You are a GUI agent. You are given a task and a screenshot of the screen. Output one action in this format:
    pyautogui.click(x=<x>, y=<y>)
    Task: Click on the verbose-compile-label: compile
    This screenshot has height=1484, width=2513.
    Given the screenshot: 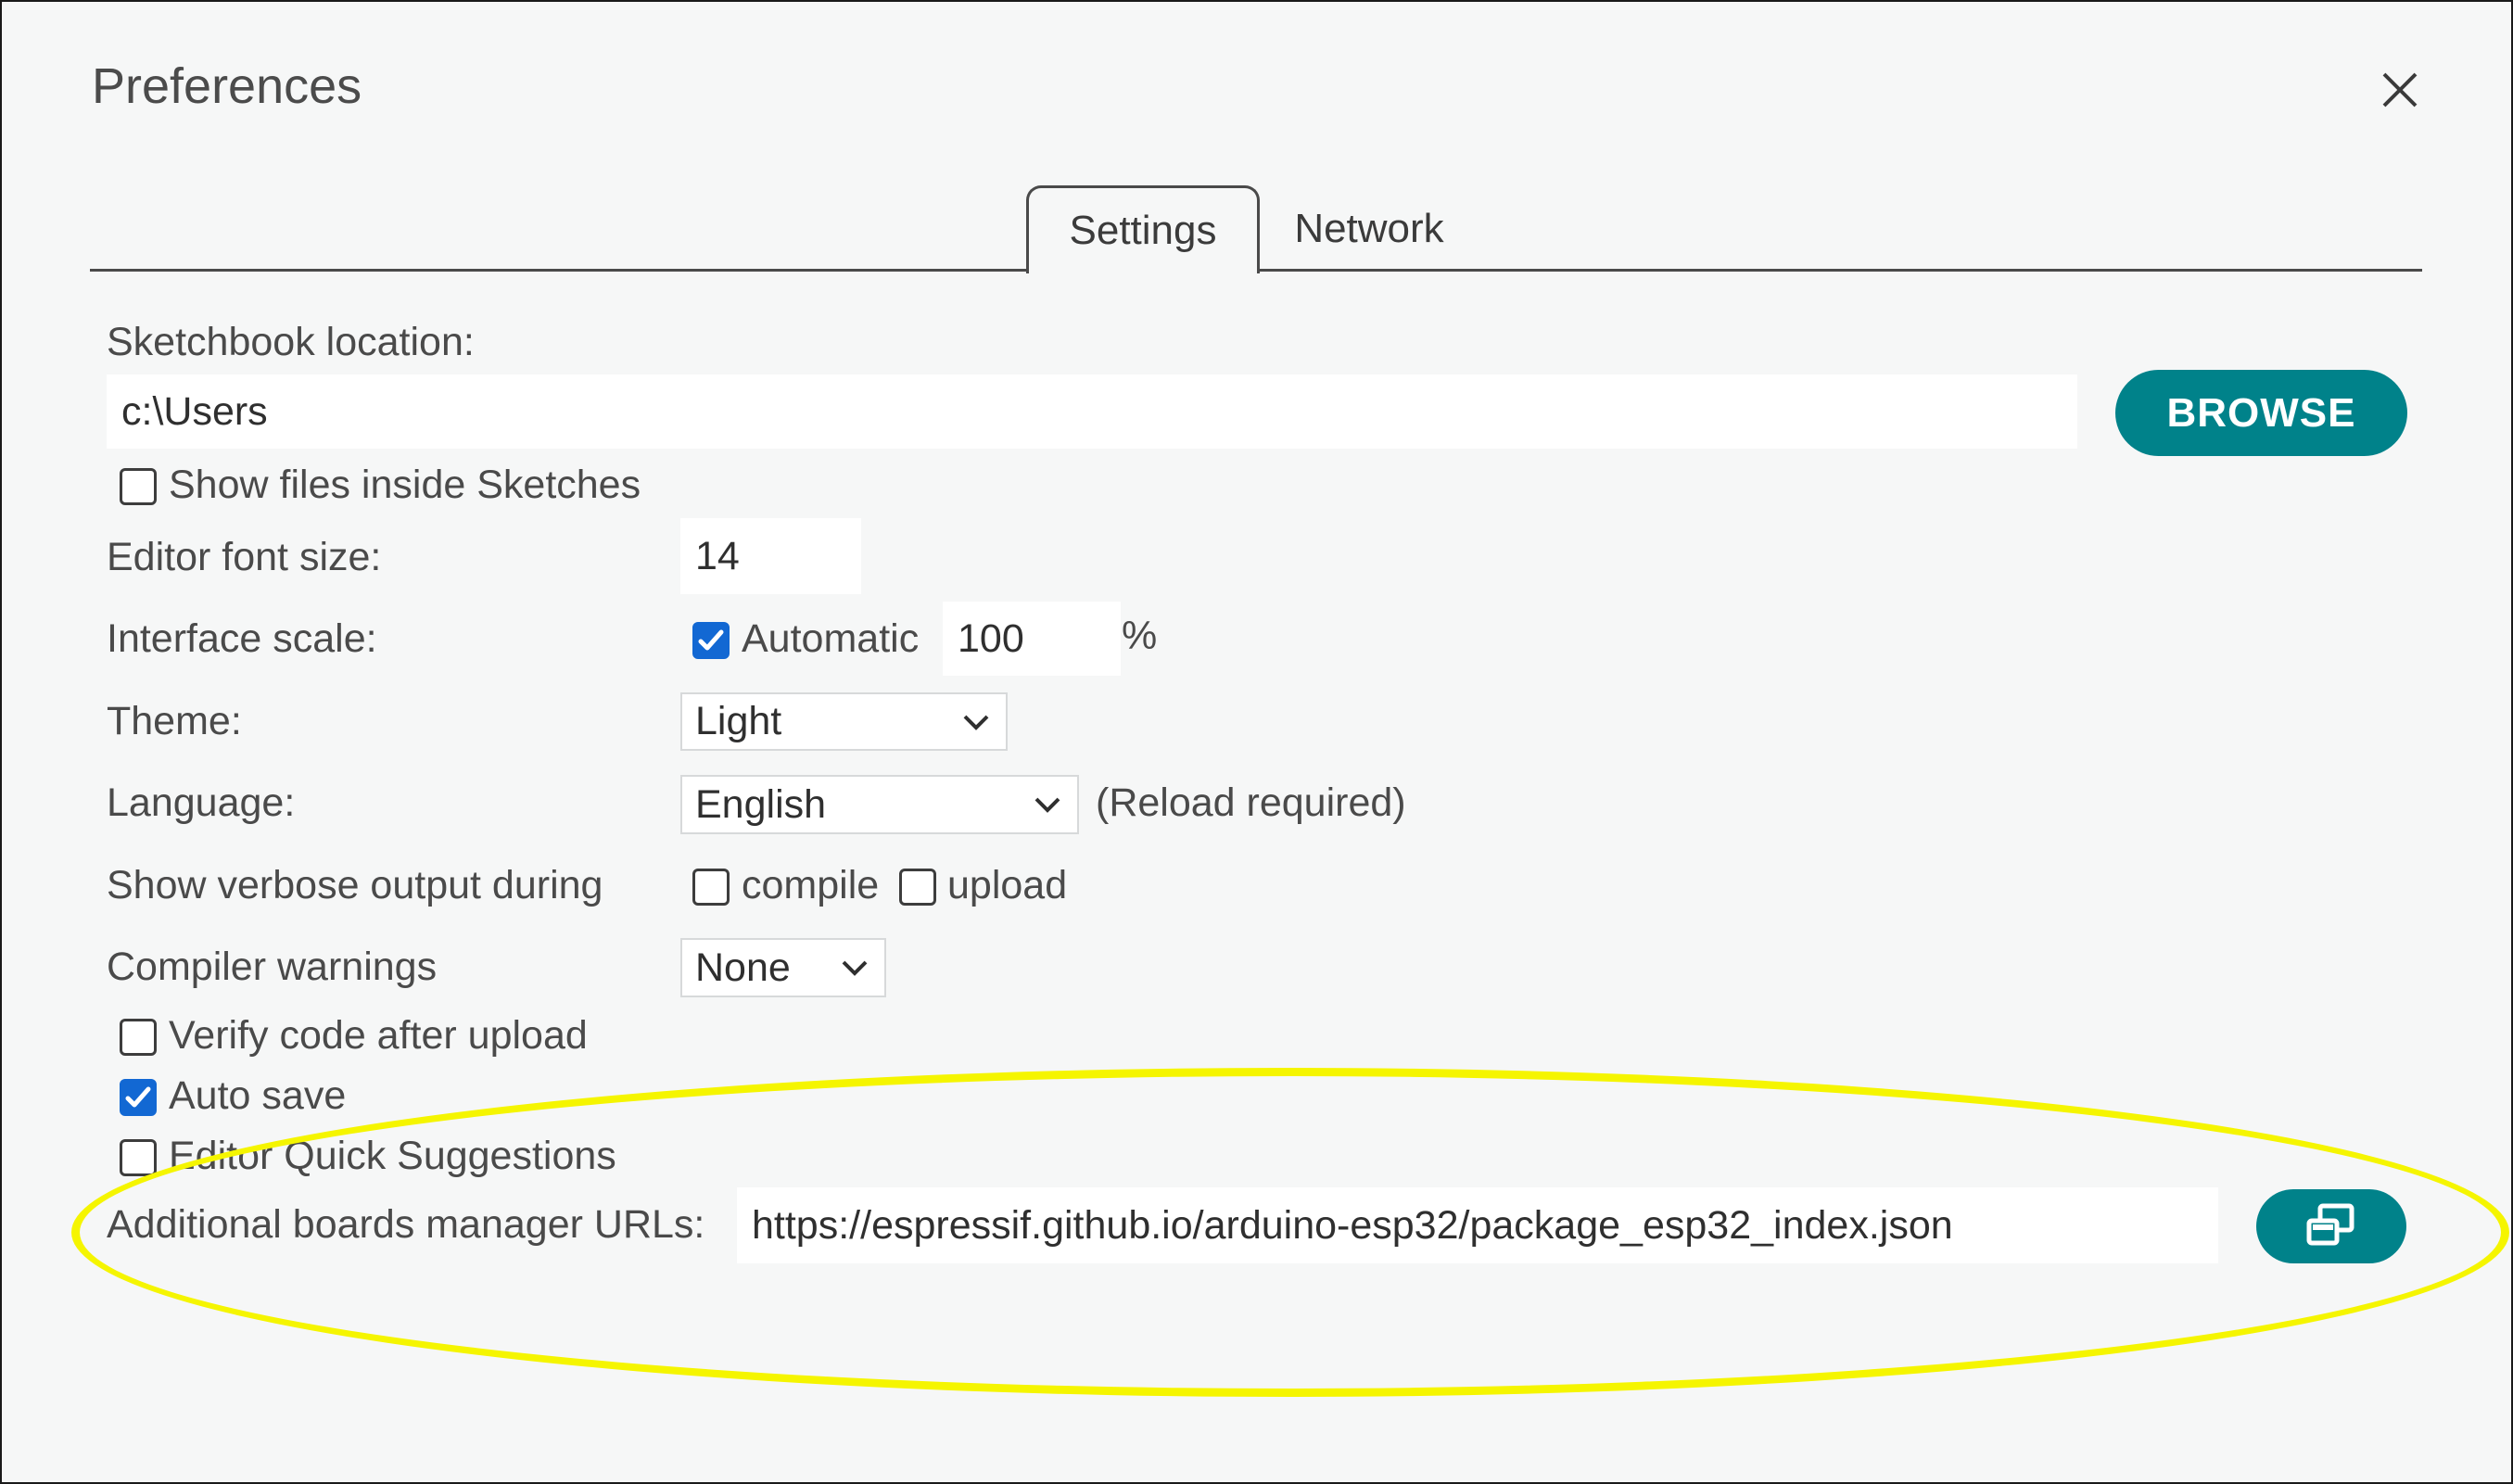 What is the action you would take?
    pyautogui.click(x=811, y=885)
    